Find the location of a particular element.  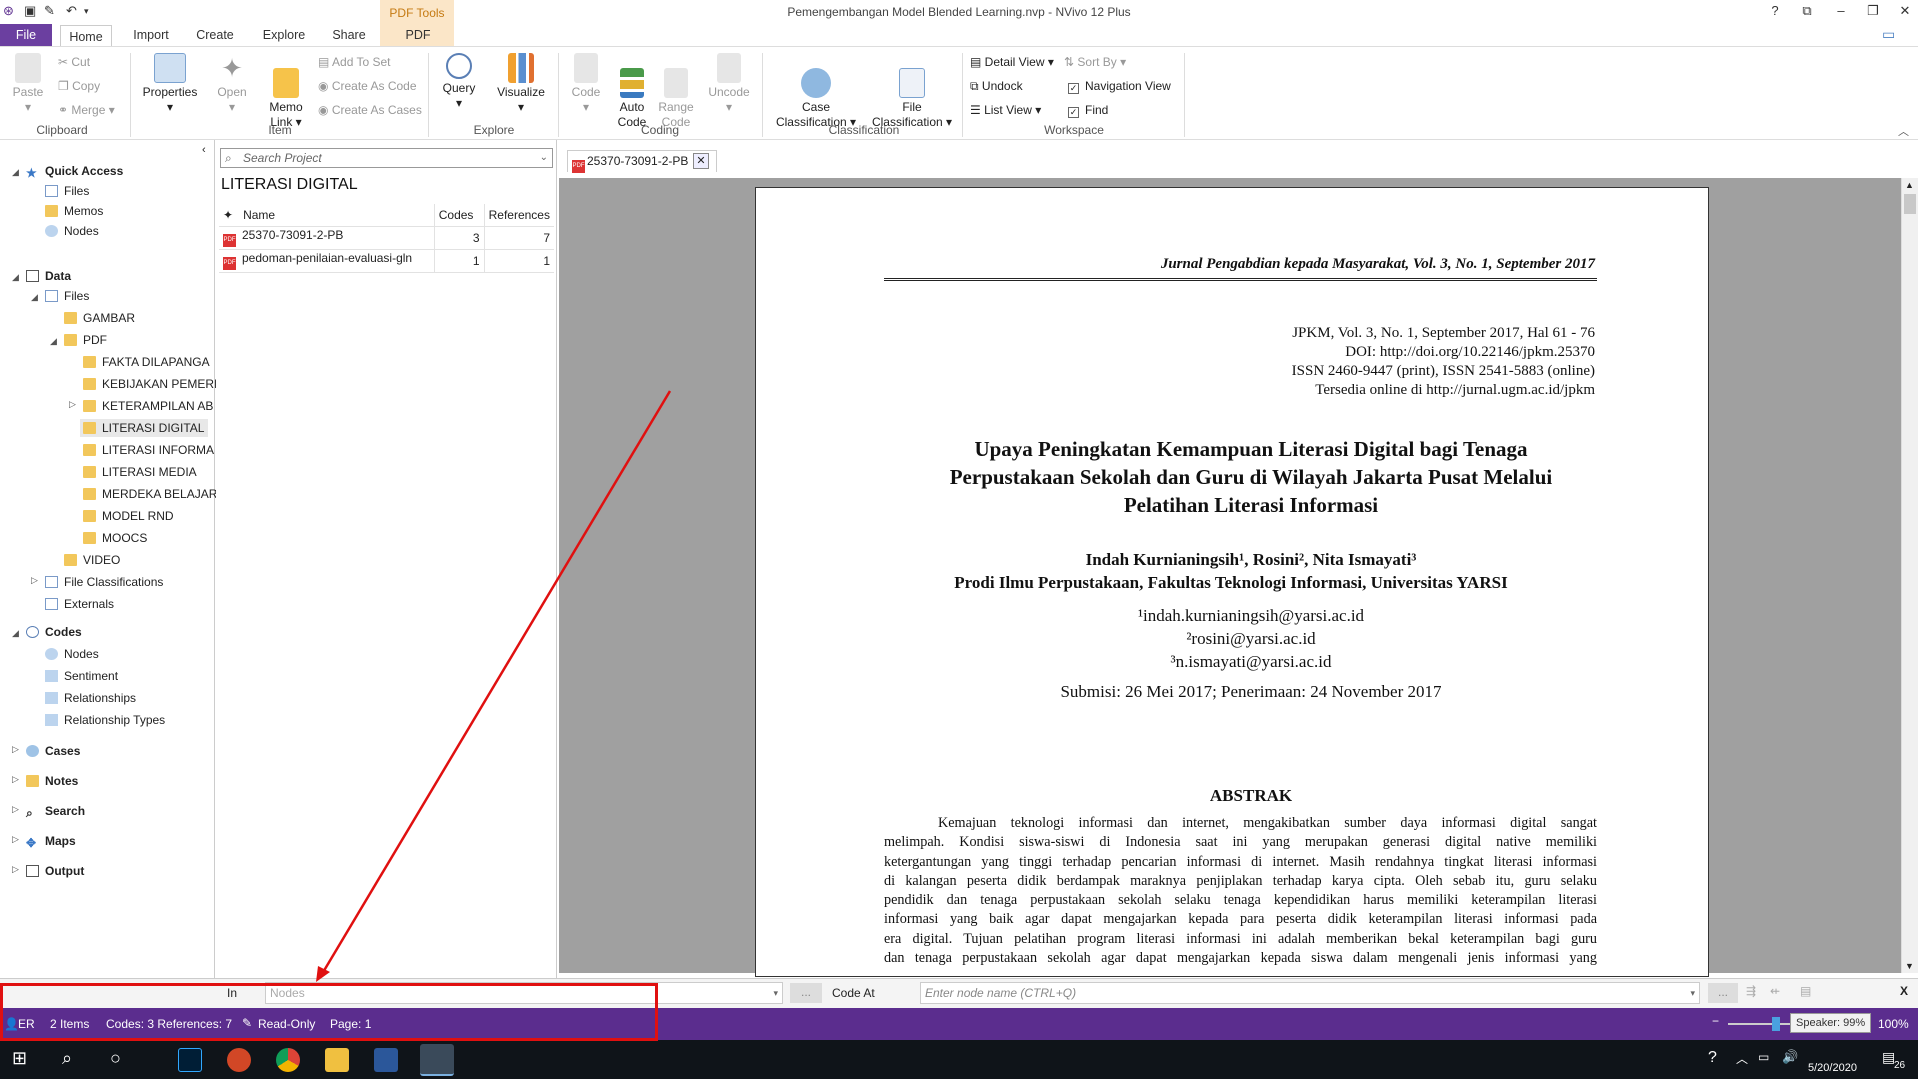

create-as-cases-button: ◉ Create As Cases is located at coordinates (370, 110).